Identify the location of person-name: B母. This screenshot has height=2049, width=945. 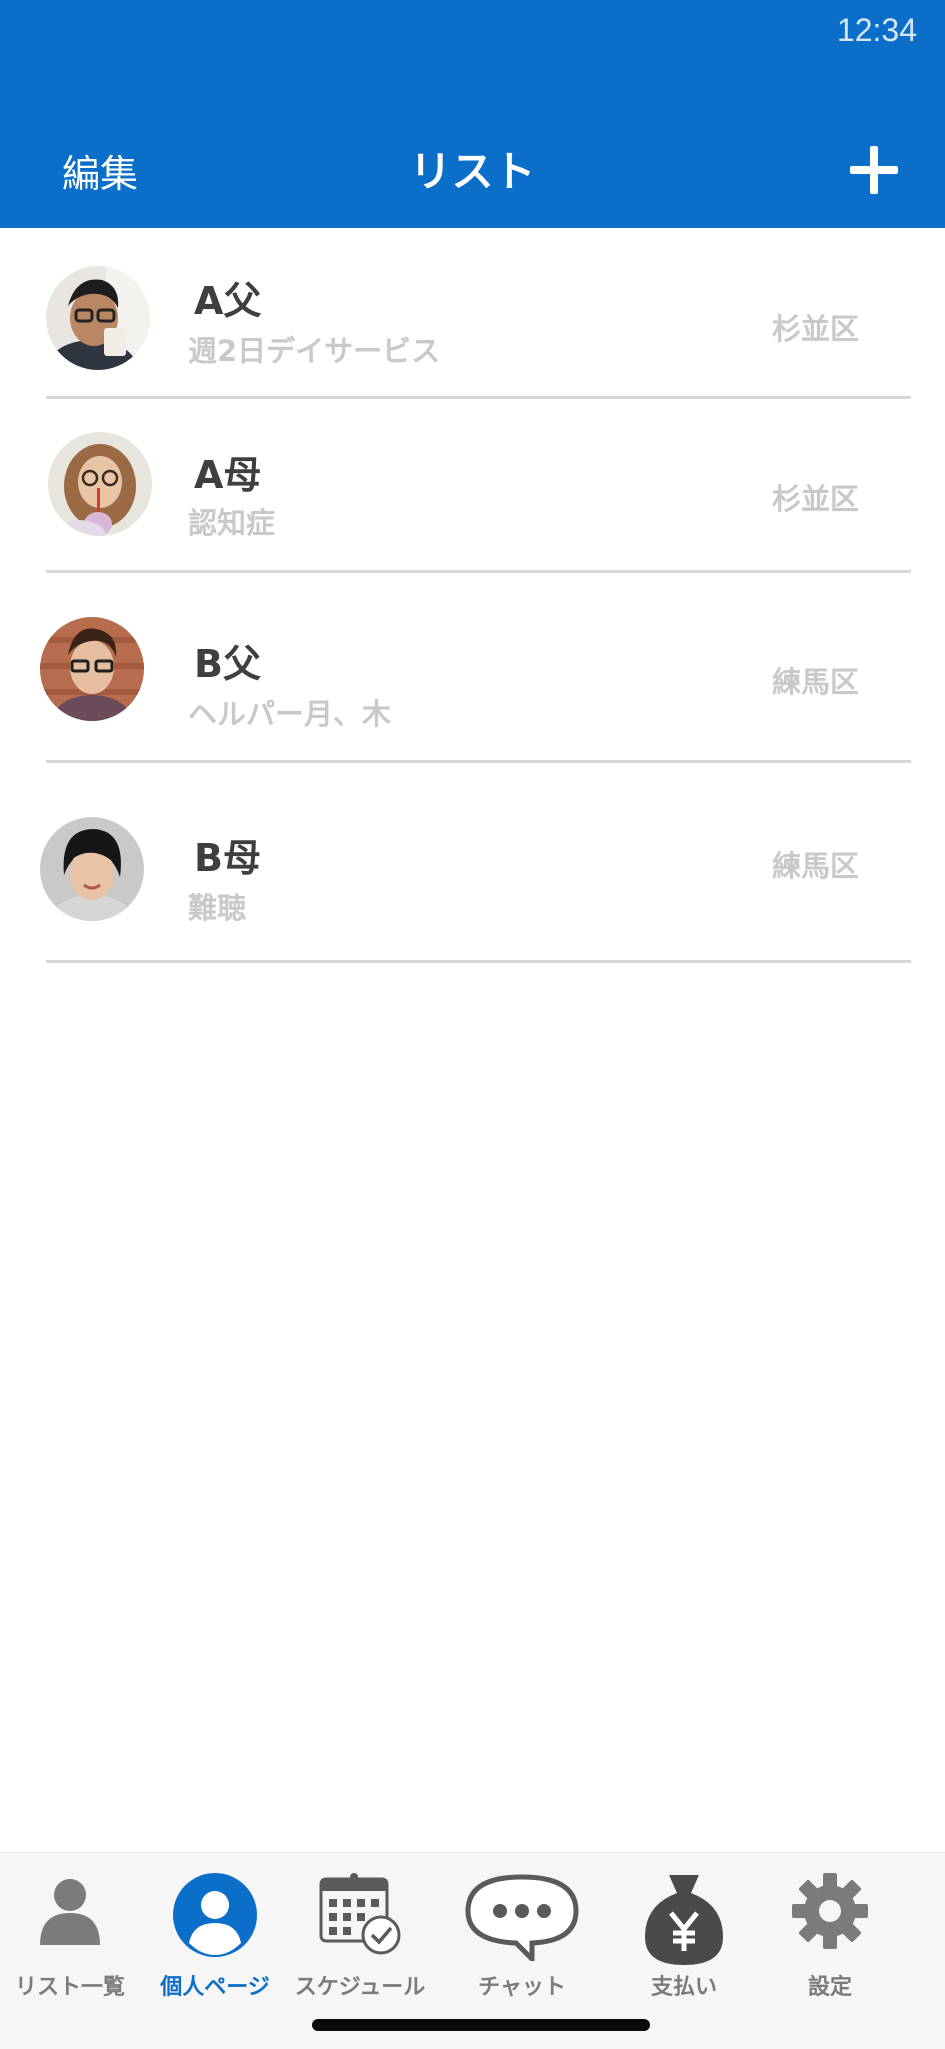
(227, 858).